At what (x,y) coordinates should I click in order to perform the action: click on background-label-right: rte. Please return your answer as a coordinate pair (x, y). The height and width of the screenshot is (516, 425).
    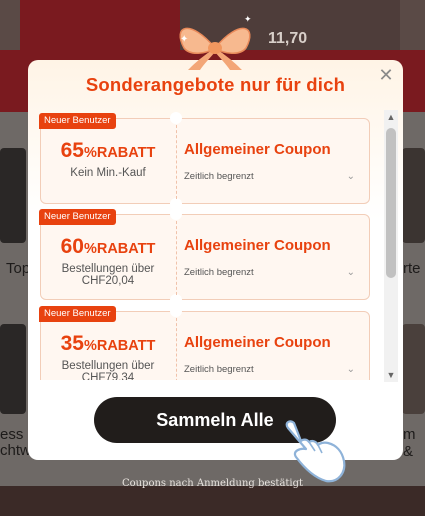
    Looking at the image, I should click on (412, 268).